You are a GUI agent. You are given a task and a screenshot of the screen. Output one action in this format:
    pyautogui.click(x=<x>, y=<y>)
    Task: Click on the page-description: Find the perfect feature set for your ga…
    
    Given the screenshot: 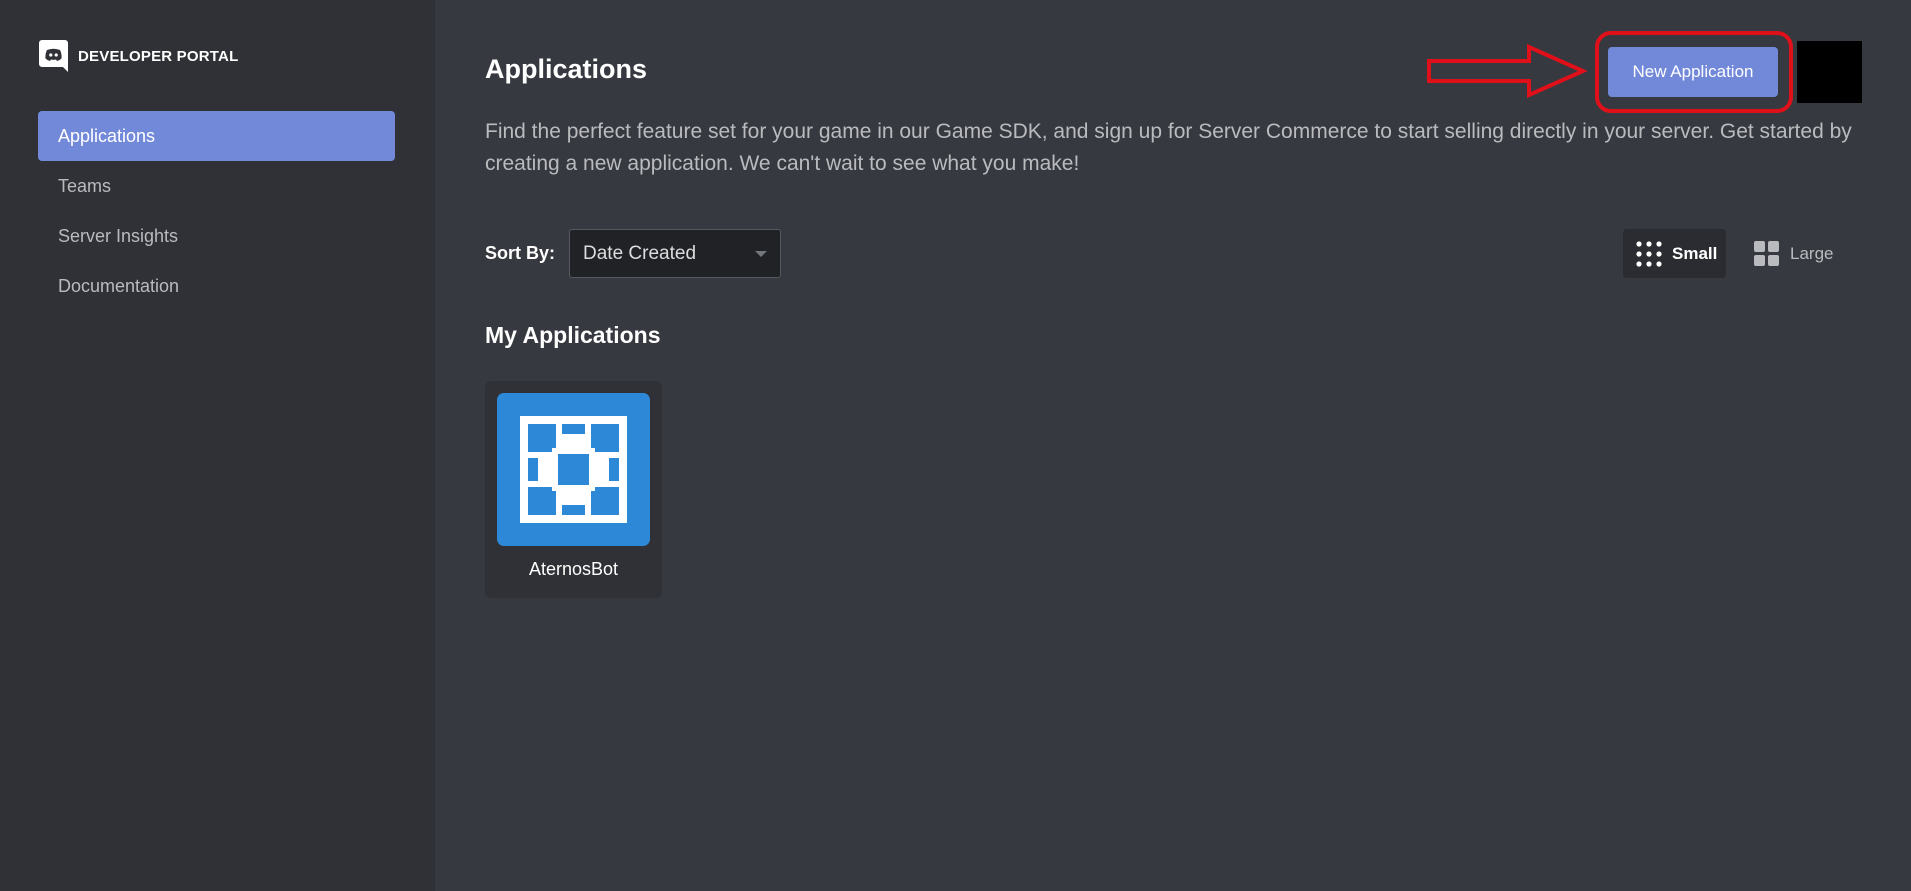 What is the action you would take?
    pyautogui.click(x=1168, y=147)
    